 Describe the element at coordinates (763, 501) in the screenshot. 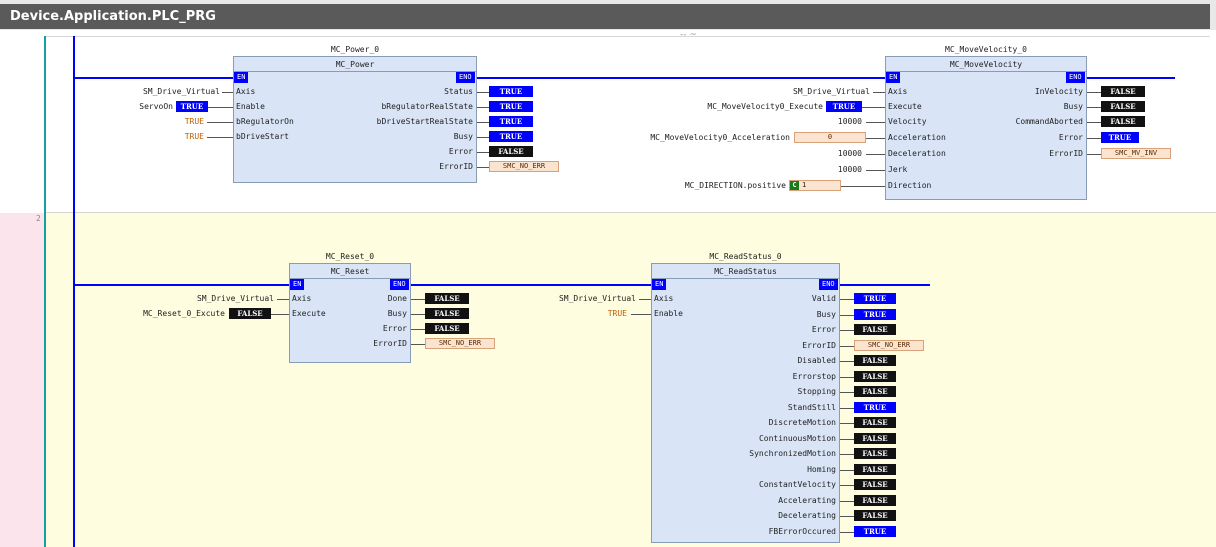

I see `output-pin: Accelerating` at that location.